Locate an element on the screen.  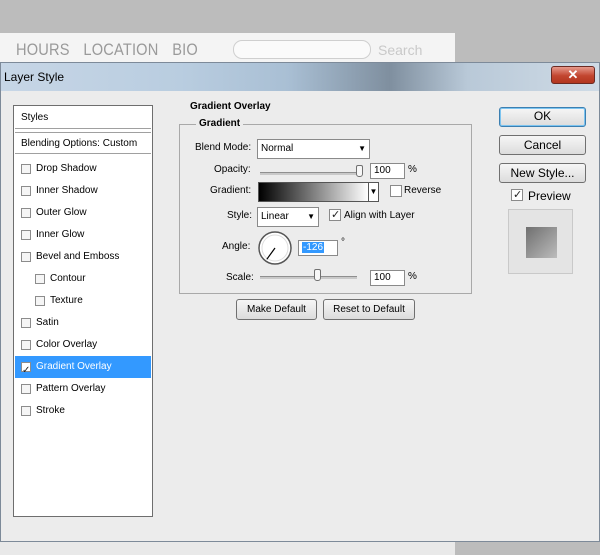
style-item-label: Drop Shadow is located at coordinates (66, 168).